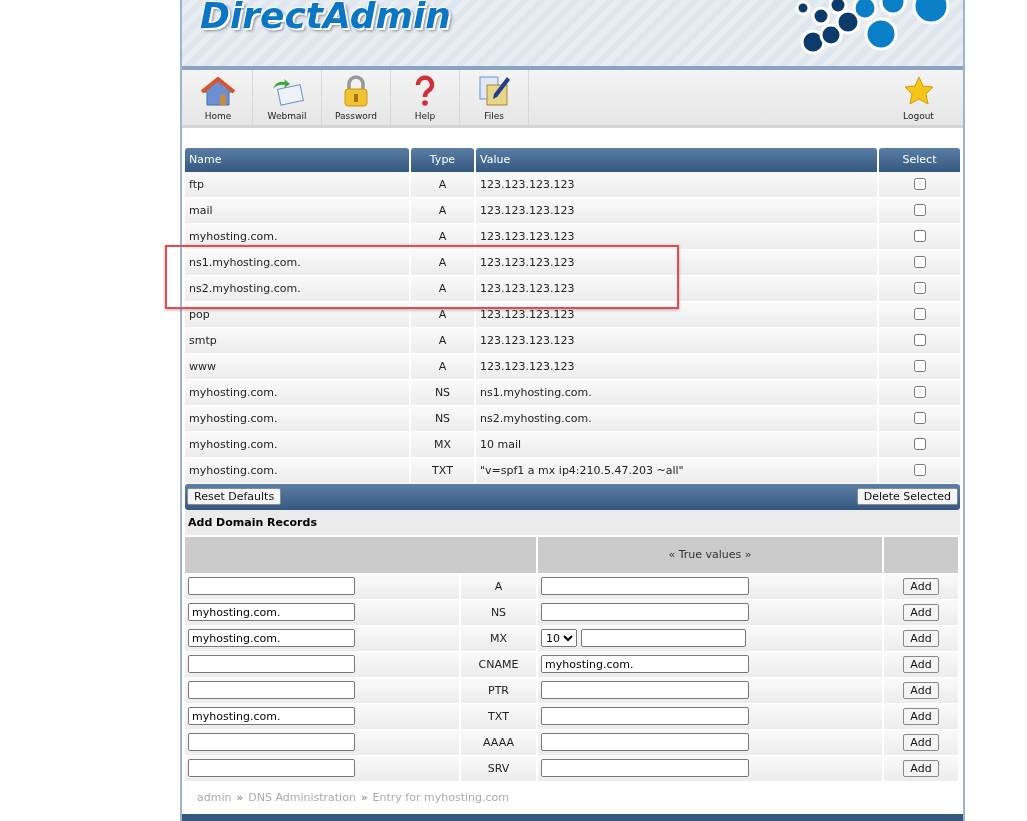 Image resolution: width=1027 pixels, height=821 pixels. What do you see at coordinates (442, 470) in the screenshot?
I see `table-cell: TXT` at bounding box center [442, 470].